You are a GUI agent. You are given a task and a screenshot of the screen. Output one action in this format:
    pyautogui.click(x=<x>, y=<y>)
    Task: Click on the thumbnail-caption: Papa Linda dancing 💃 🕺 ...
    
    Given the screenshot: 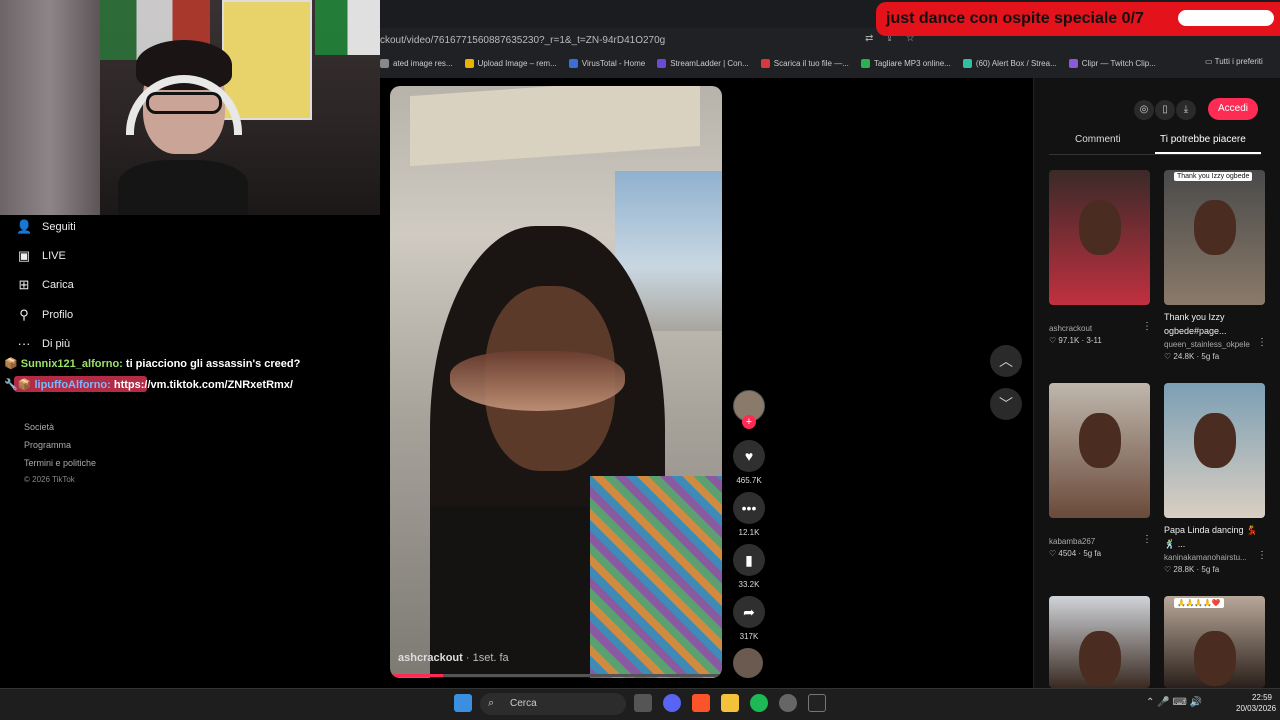 What is the action you would take?
    pyautogui.click(x=1214, y=537)
    